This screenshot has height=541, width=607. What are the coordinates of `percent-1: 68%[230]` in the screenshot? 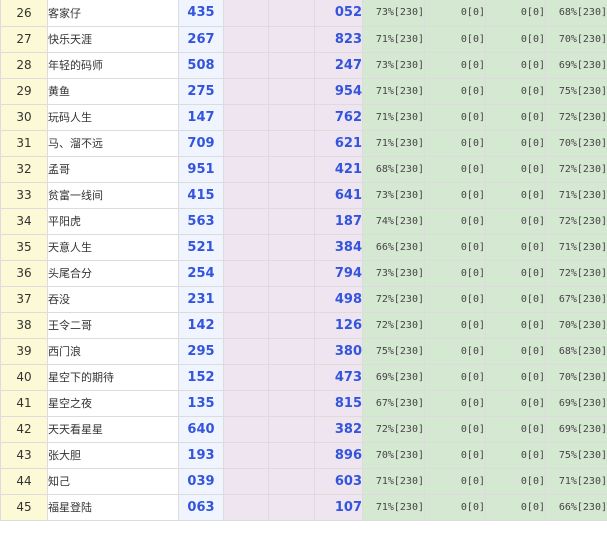 It's located at (393, 169).